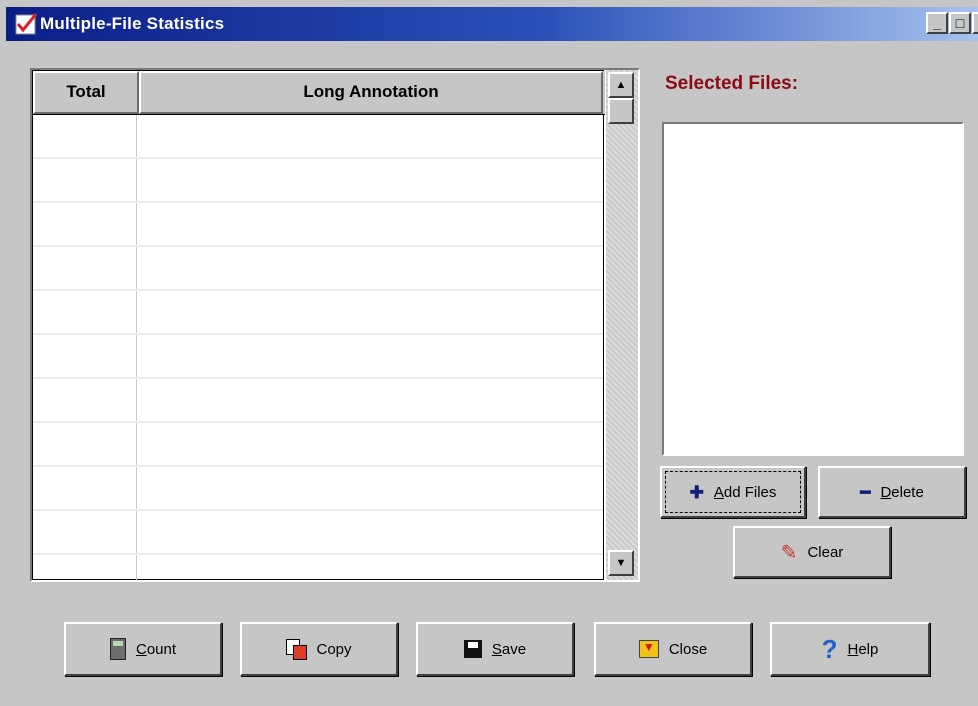 This screenshot has height=706, width=978. Describe the element at coordinates (492, 24) in the screenshot. I see `title-bar: Multiple-File Statistics _ □ ×` at that location.